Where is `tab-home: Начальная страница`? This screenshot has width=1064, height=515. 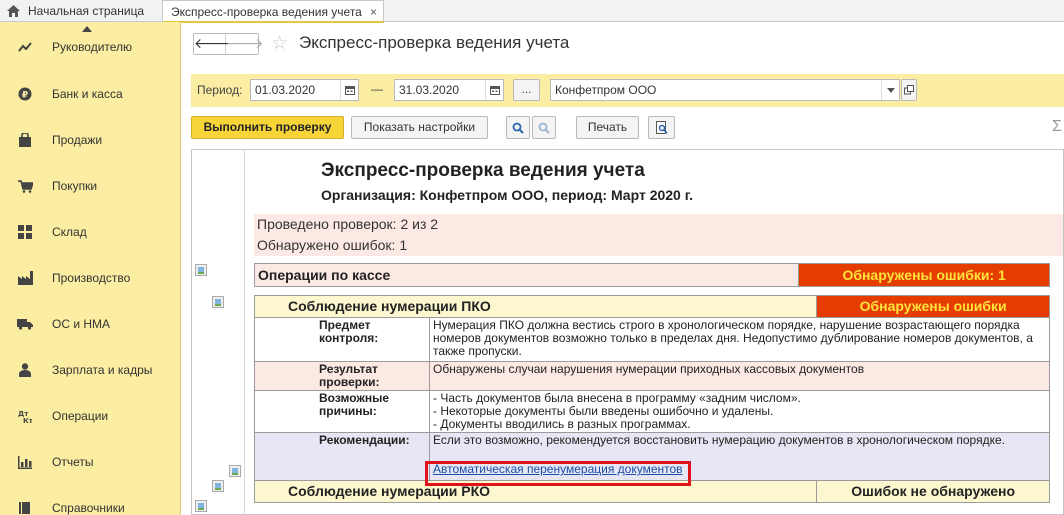 tab-home: Начальная страница is located at coordinates (78, 11).